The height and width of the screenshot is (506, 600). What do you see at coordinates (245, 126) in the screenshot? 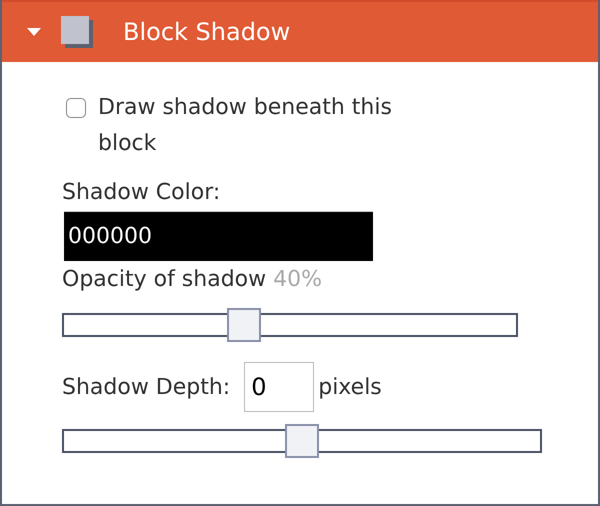
I see `checkbox-label: Draw shadow beneath this block` at bounding box center [245, 126].